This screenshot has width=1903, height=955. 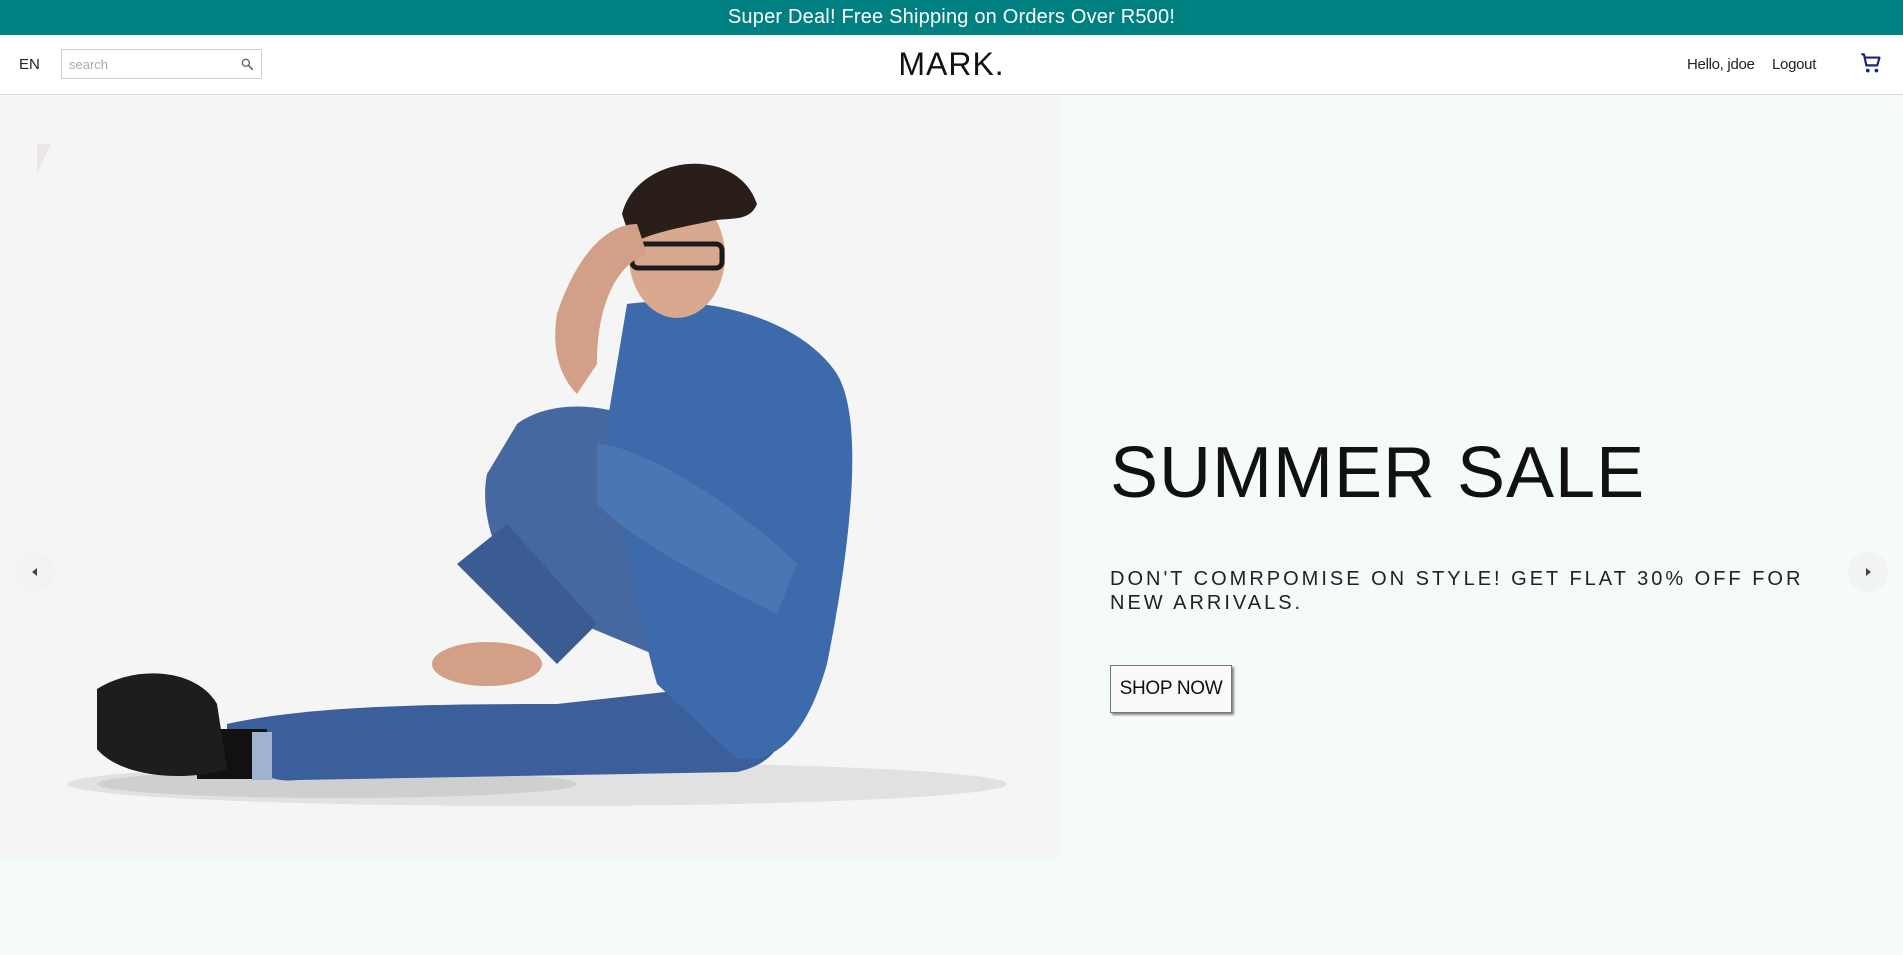 What do you see at coordinates (1171, 689) in the screenshot?
I see `shop-now-button: SHOP NOW` at bounding box center [1171, 689].